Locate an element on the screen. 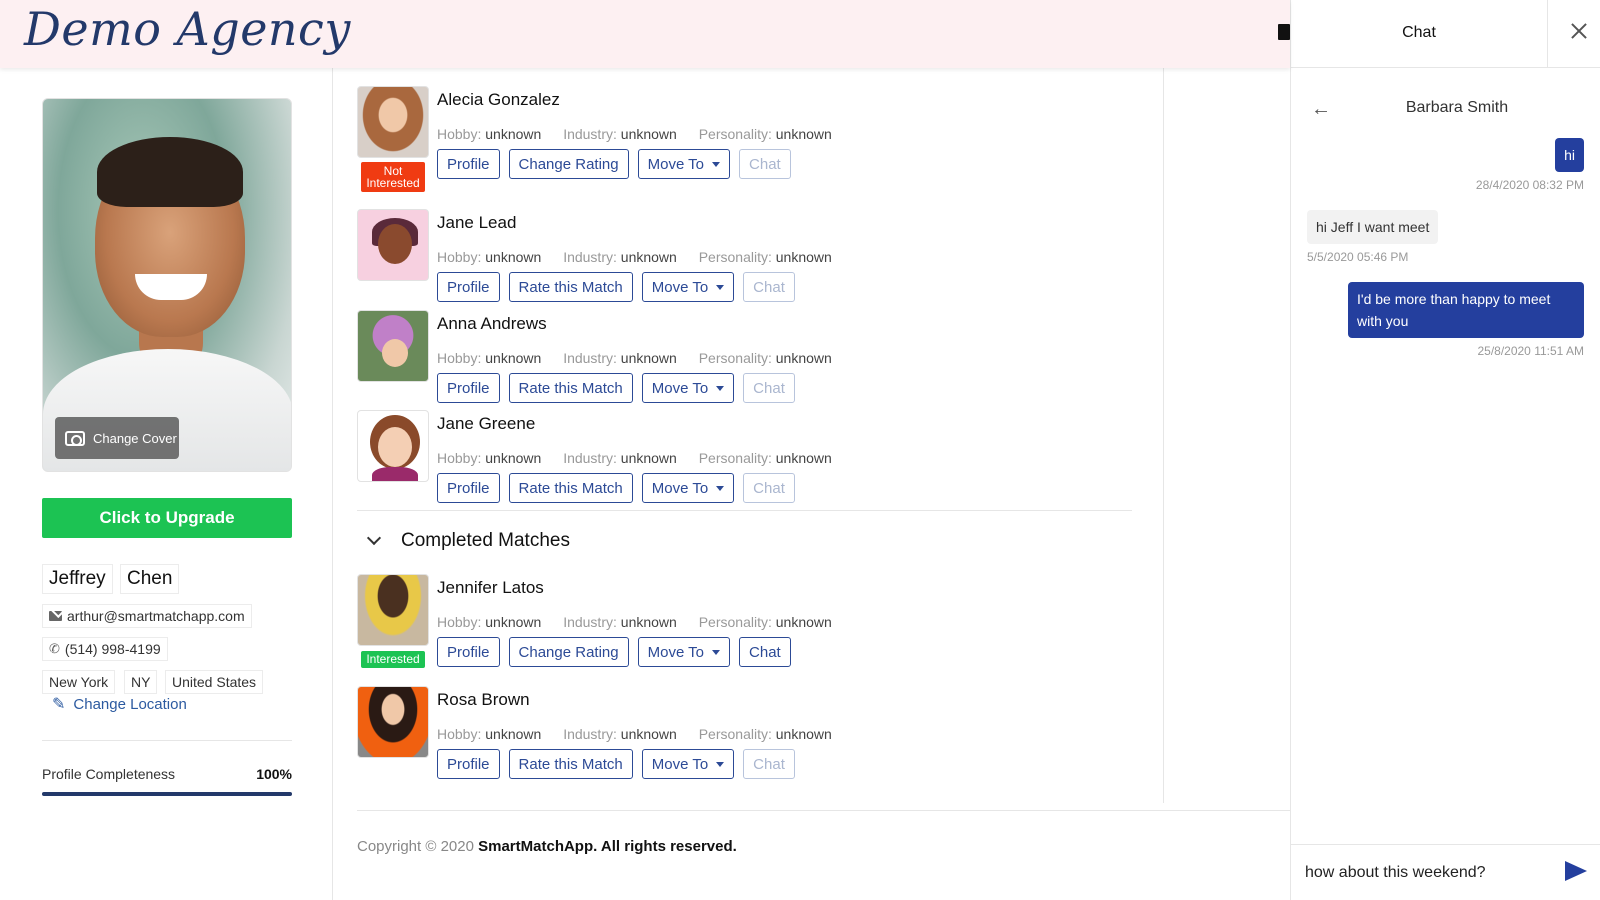 The image size is (1600, 900). completed-matches-toggle: Completed Matches is located at coordinates (468, 541).